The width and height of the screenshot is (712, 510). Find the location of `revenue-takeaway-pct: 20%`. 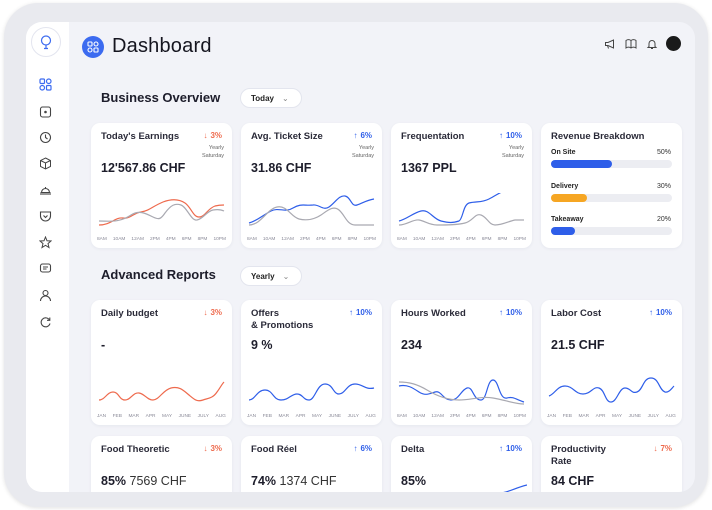

revenue-takeaway-pct: 20% is located at coordinates (663, 219).